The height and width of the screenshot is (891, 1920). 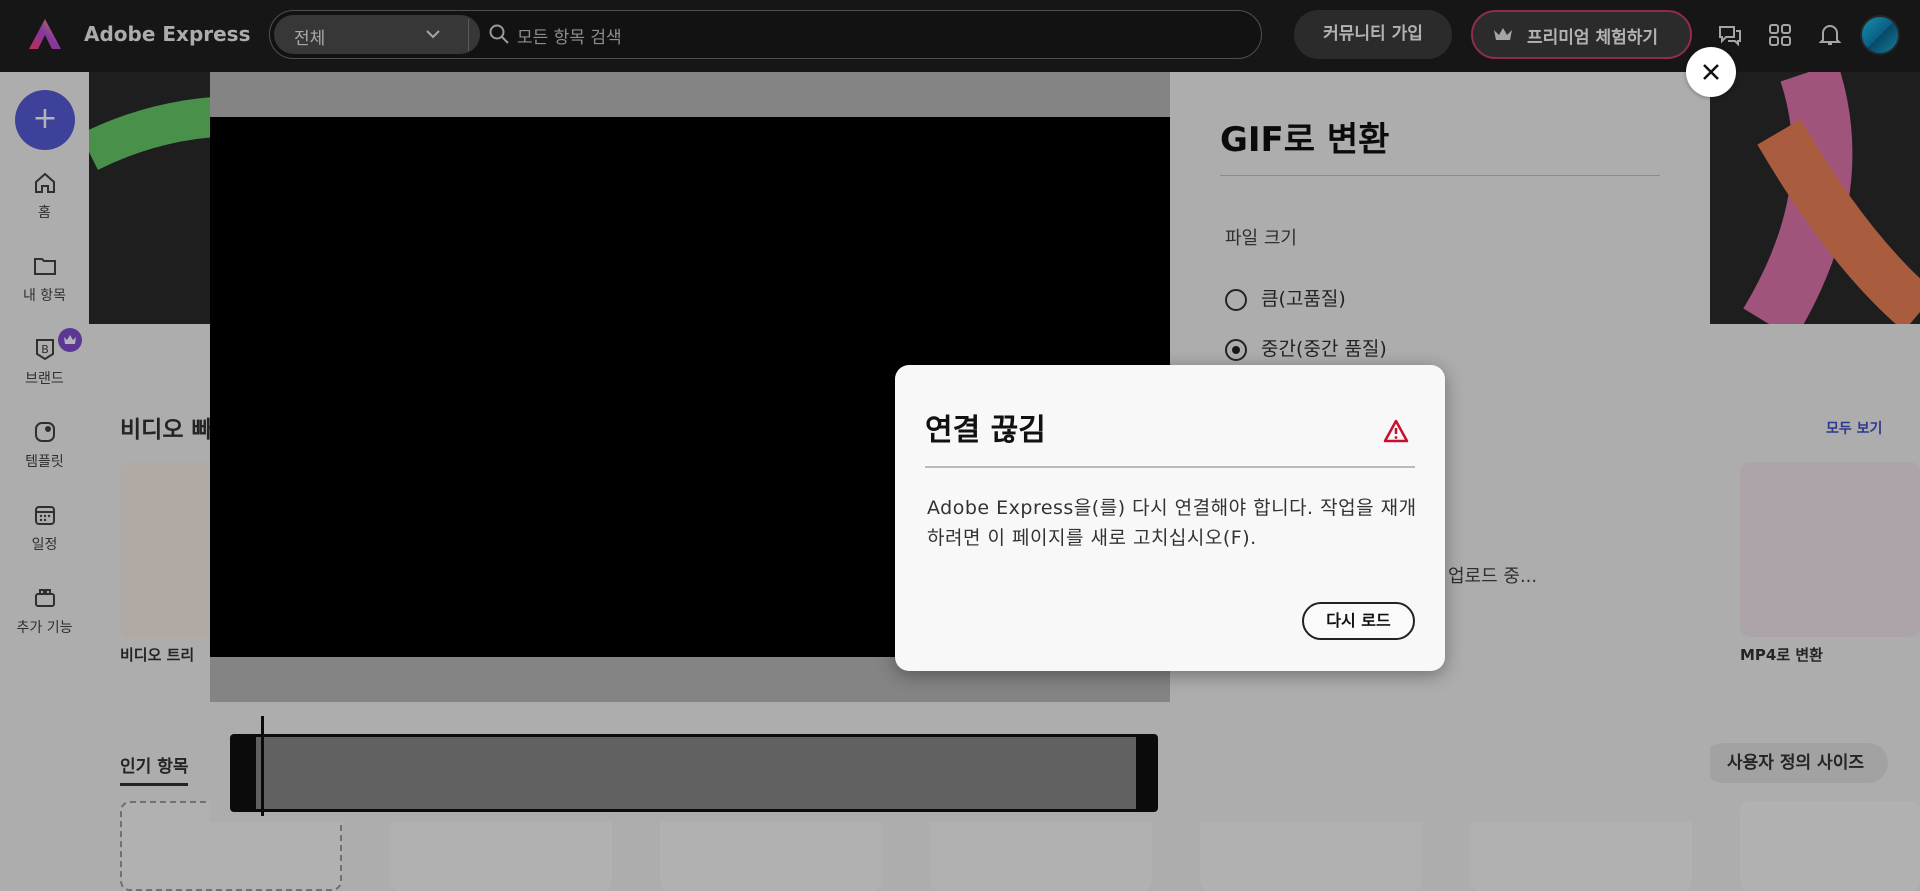 I want to click on reload-button: 다시 로드, so click(x=1358, y=621).